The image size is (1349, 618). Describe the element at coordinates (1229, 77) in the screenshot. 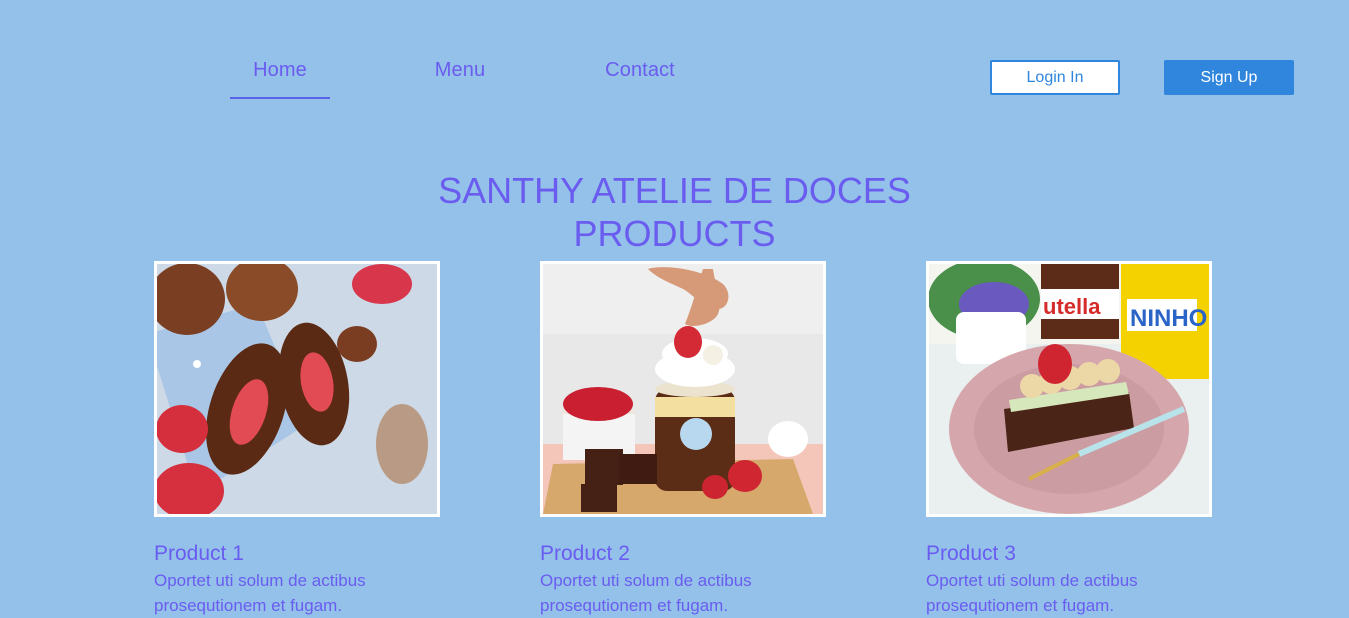

I see `signup-button: Sign Up` at that location.